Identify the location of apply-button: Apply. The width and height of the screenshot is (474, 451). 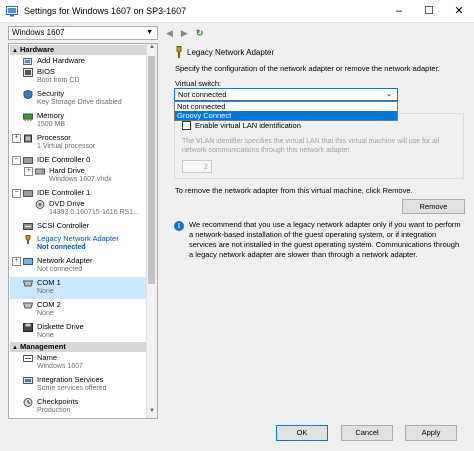
(431, 433).